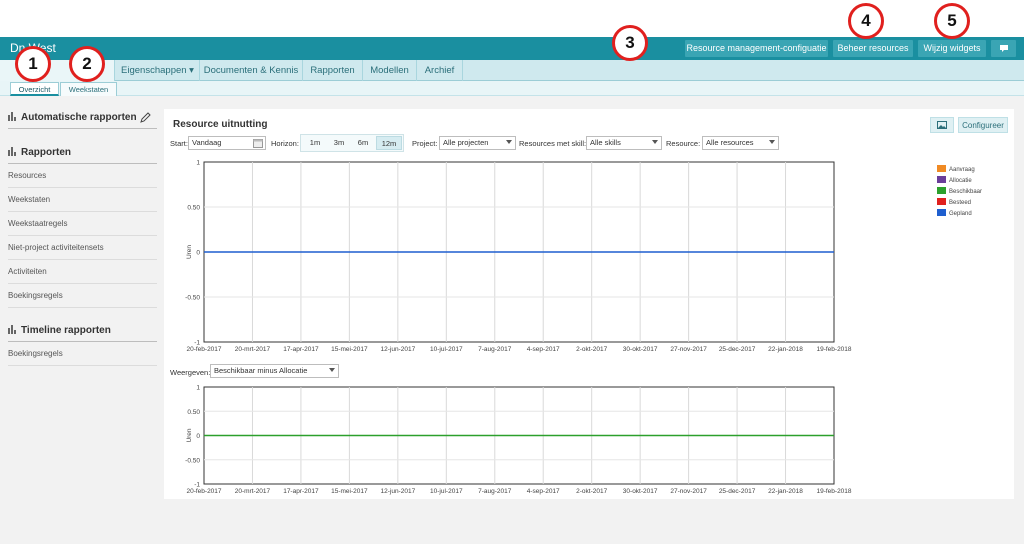  Describe the element at coordinates (624, 143) in the screenshot. I see `skill-select: Alle skills` at that location.